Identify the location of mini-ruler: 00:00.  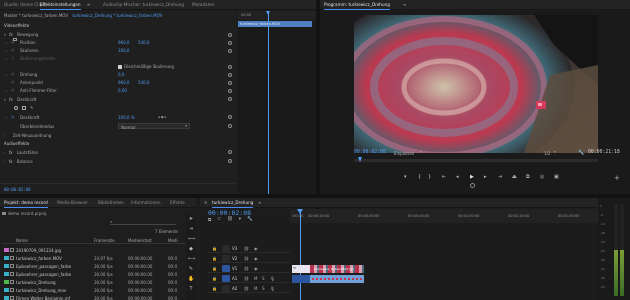
(277, 15).